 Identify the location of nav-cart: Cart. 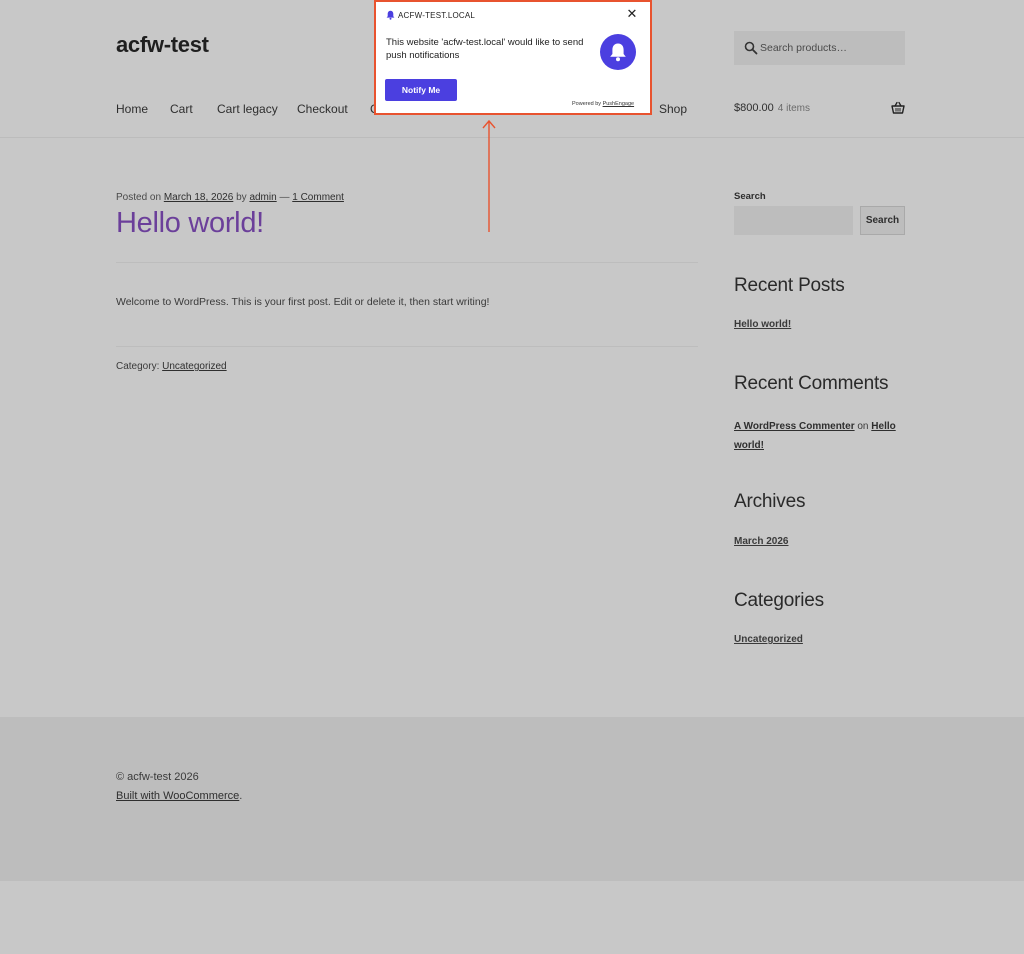
(181, 109).